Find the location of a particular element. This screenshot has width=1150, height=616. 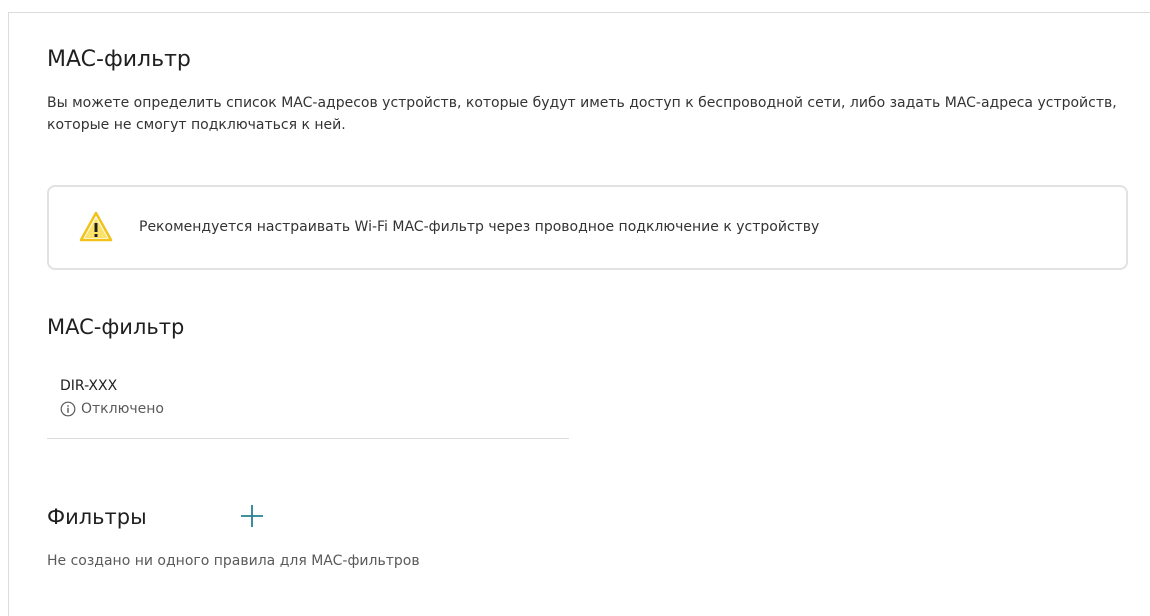

device-name: DIR-XXX is located at coordinates (89, 386).